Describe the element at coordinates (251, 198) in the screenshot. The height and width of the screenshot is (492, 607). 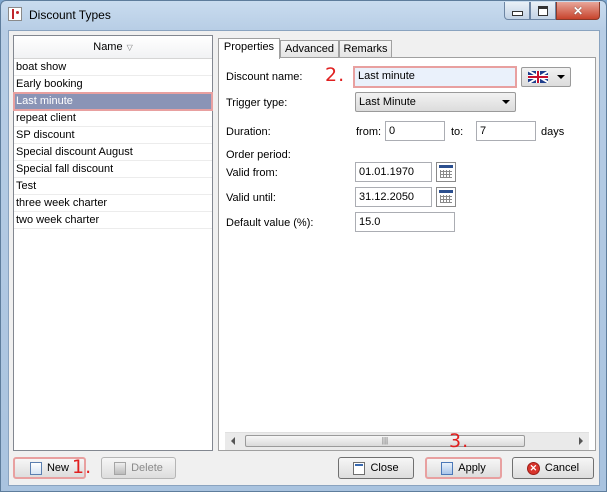
I see `valid-until-label: Valid until:` at that location.